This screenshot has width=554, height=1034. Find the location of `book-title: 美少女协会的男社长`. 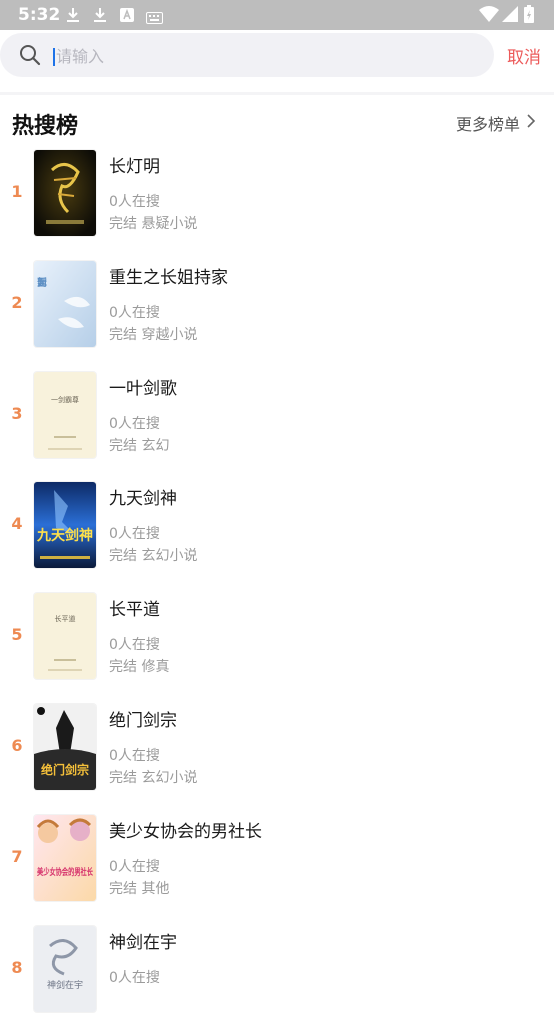

book-title: 美少女协会的男社长 is located at coordinates (185, 831).